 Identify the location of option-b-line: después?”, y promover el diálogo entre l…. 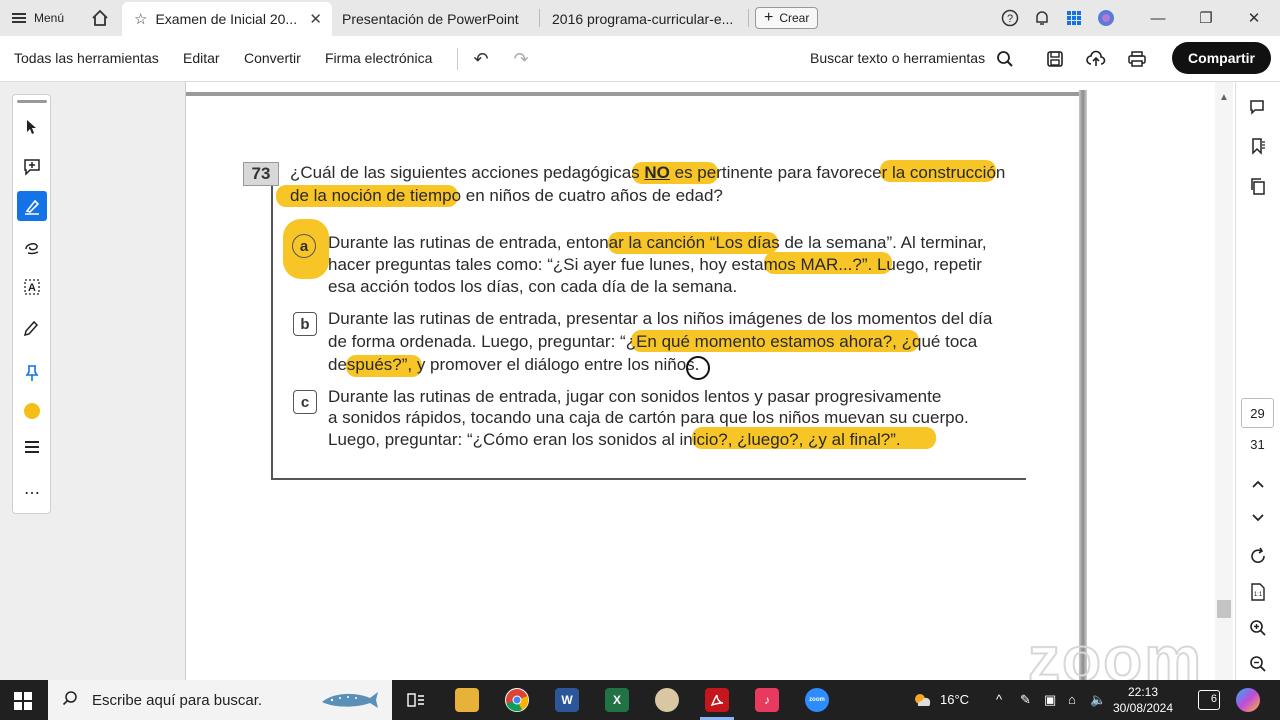
(514, 364).